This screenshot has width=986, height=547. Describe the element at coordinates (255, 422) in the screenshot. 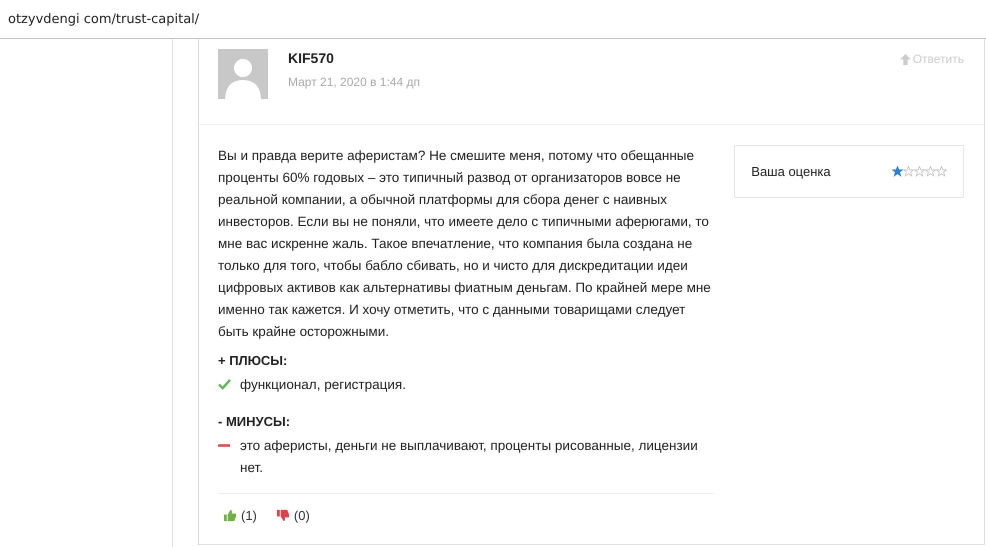

I see `section-heading: - МИНУСЫ:` at that location.